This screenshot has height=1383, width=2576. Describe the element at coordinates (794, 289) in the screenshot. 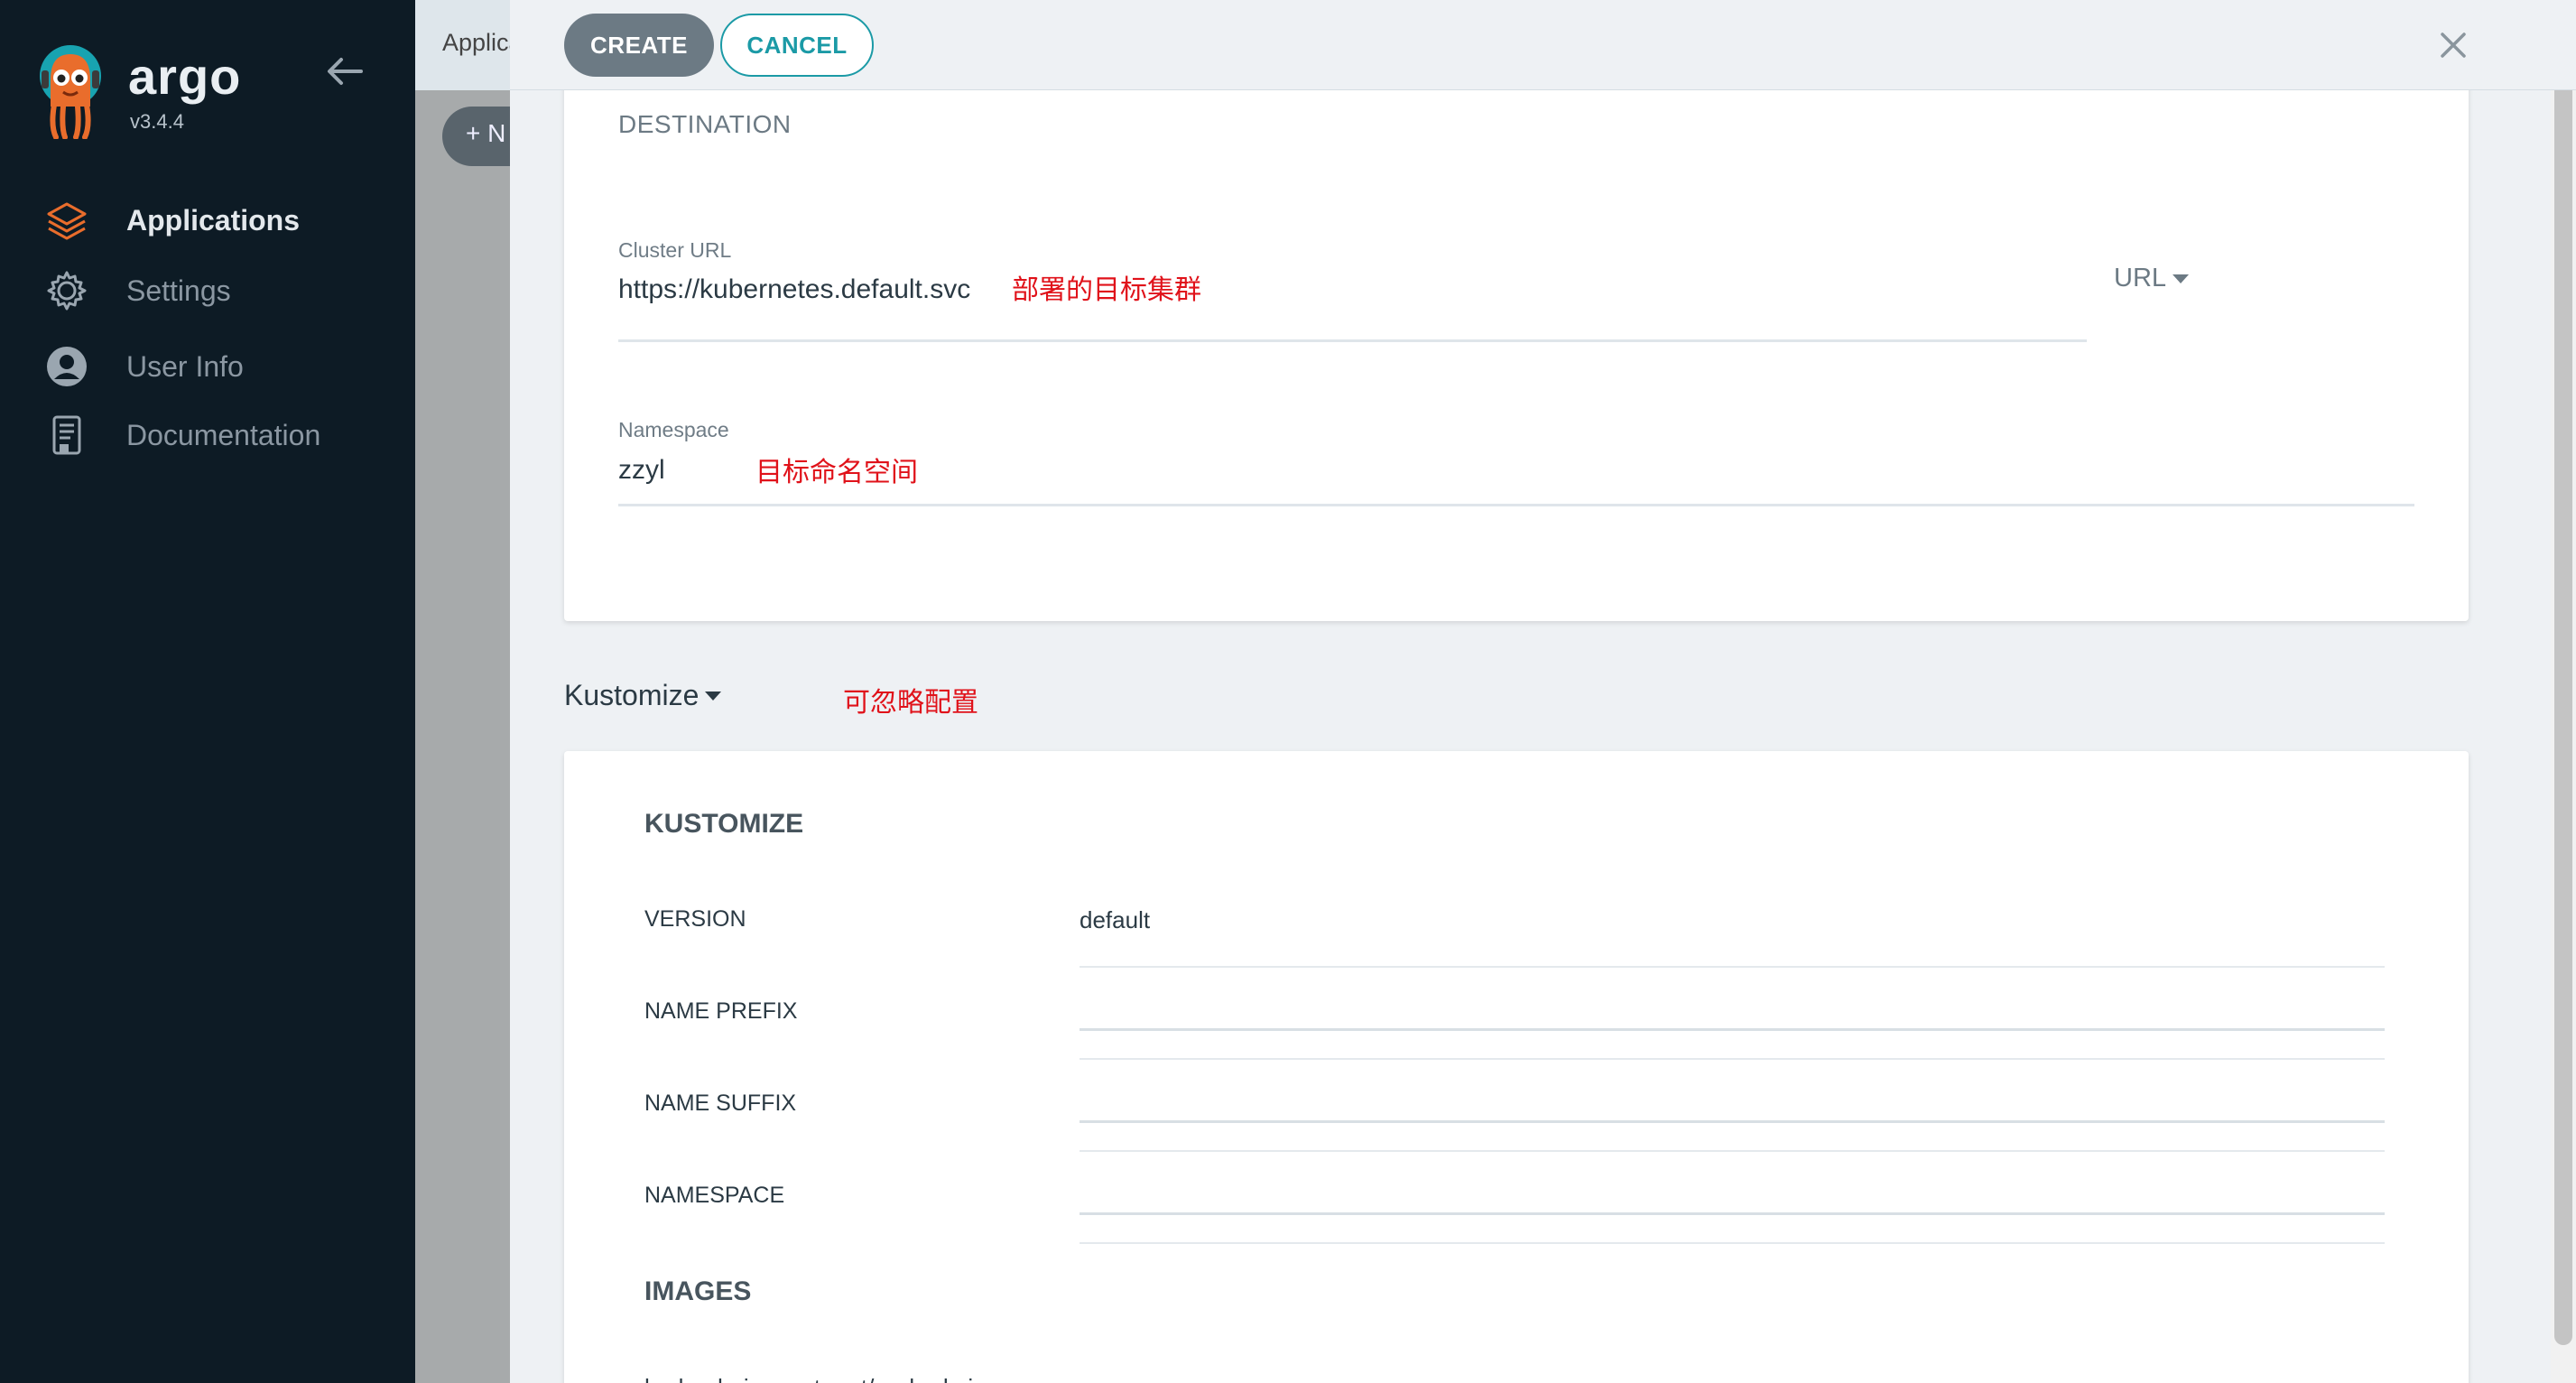

I see `cluster-url-input: https://kubernetes.default.svc` at that location.